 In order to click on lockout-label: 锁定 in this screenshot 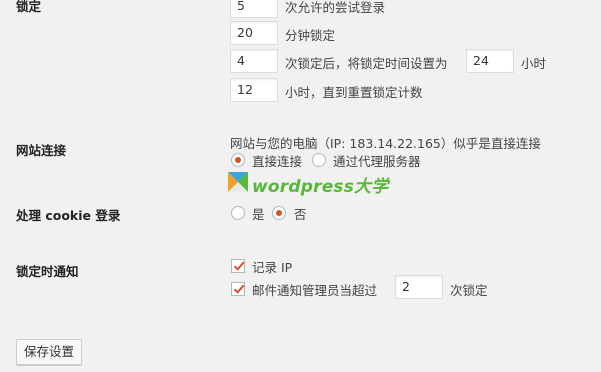, I will do `click(29, 7)`.